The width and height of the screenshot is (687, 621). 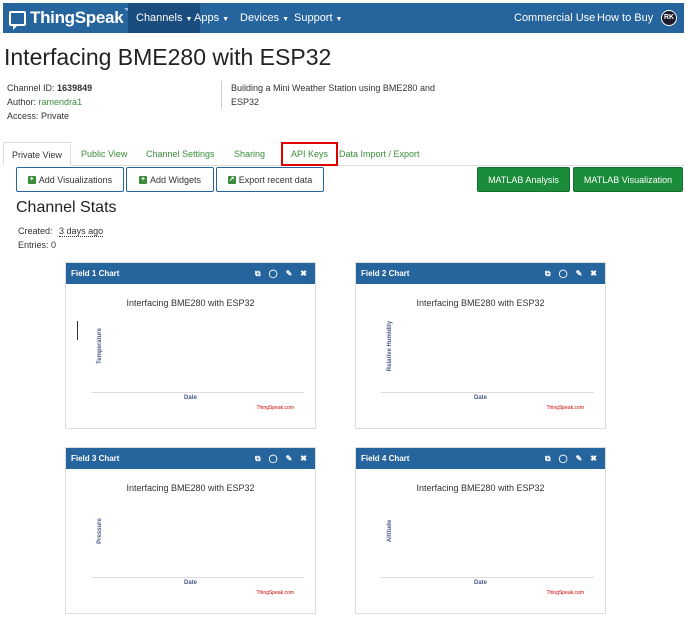 I want to click on author-label: Author:, so click(x=22, y=102).